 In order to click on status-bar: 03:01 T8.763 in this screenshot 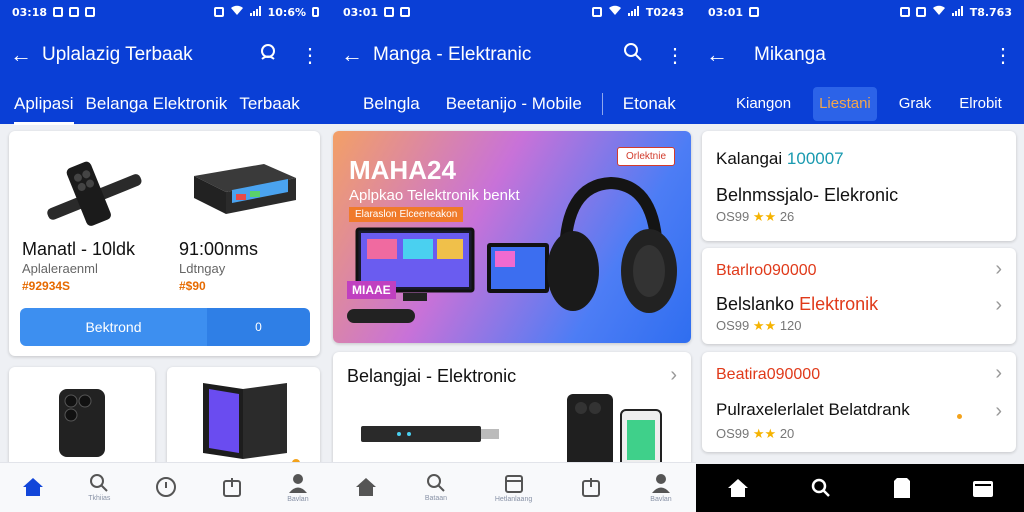, I will do `click(860, 12)`.